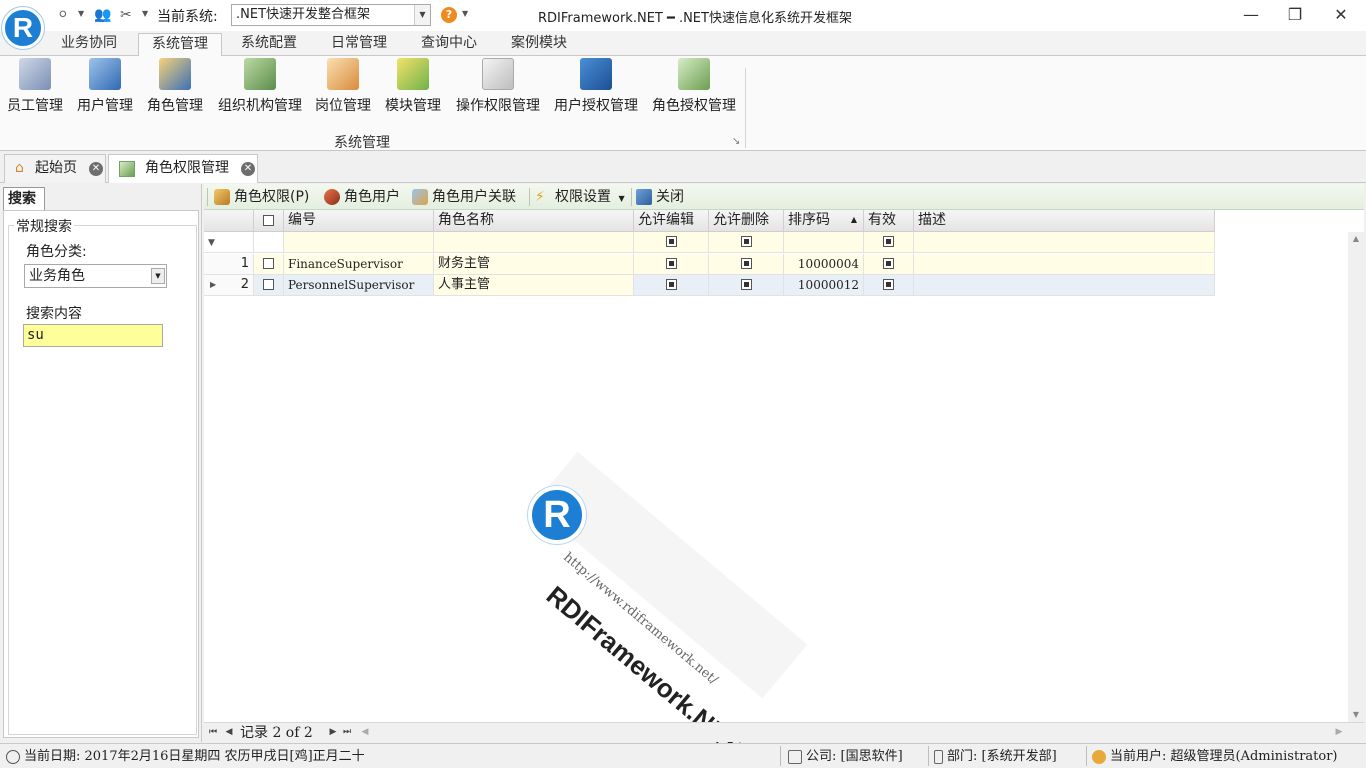 This screenshot has width=1366, height=768. I want to click on filter-allow-delete, so click(746, 242).